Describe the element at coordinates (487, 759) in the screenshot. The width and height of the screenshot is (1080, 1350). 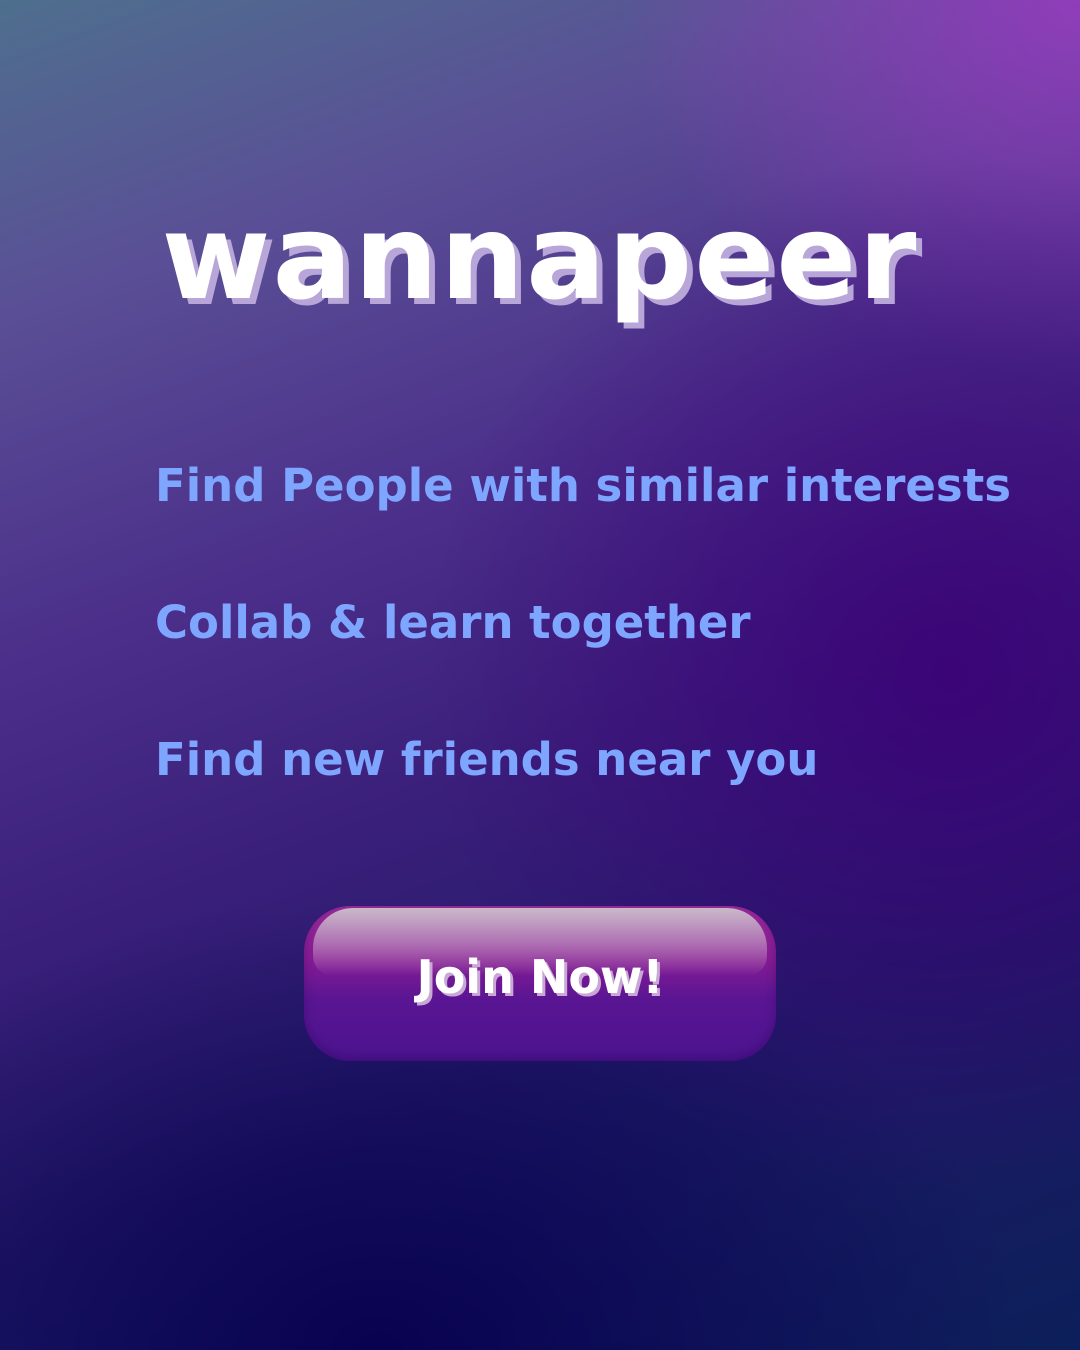
I see `feature-item-friends-nearby: Find new friends near you` at that location.